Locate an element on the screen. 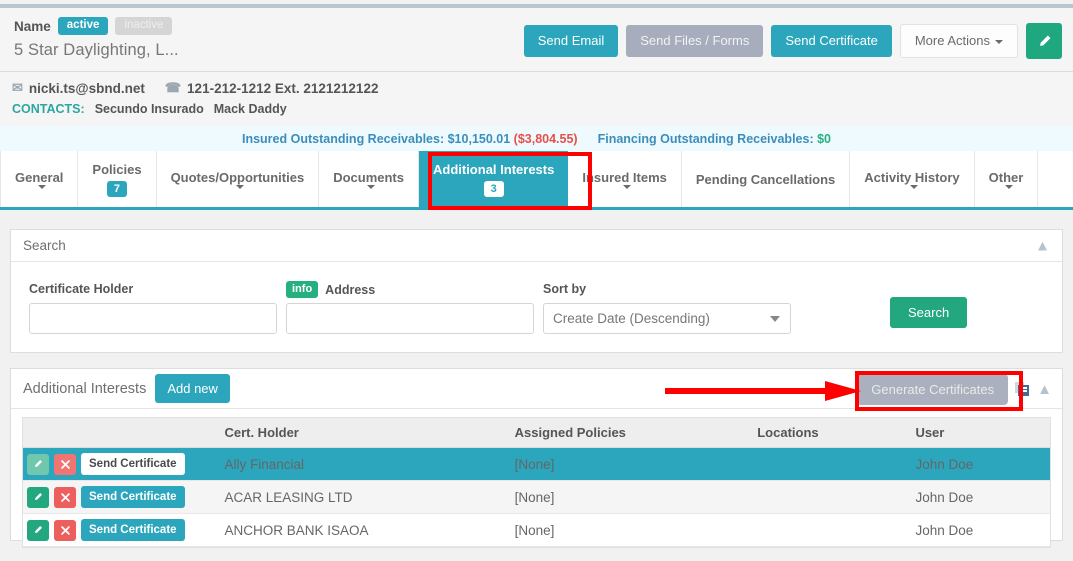 This screenshot has height=561, width=1073. financing-receivables-label: Financing Outstanding Receivables: is located at coordinates (705, 138).